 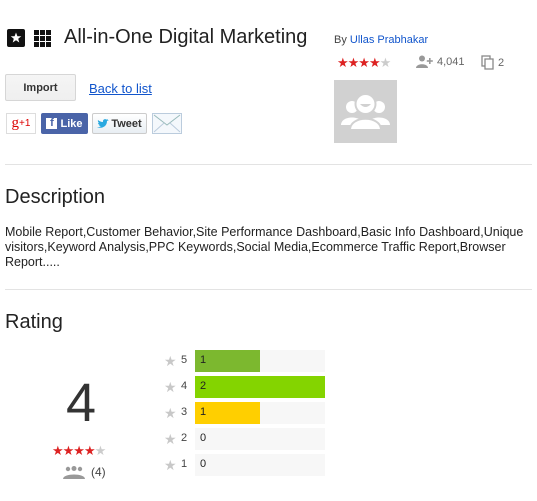 I want to click on rating-heading: Rating, so click(x=34, y=322).